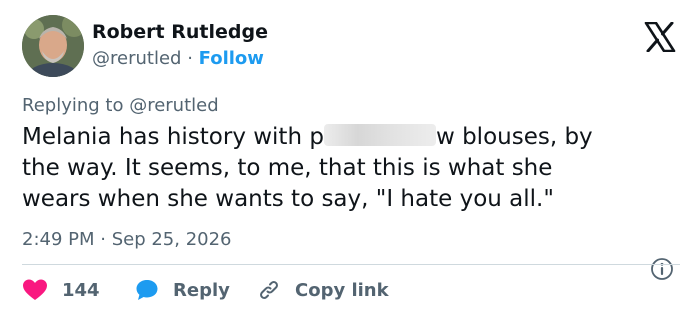  What do you see at coordinates (201, 290) in the screenshot?
I see `reply-label: Reply` at bounding box center [201, 290].